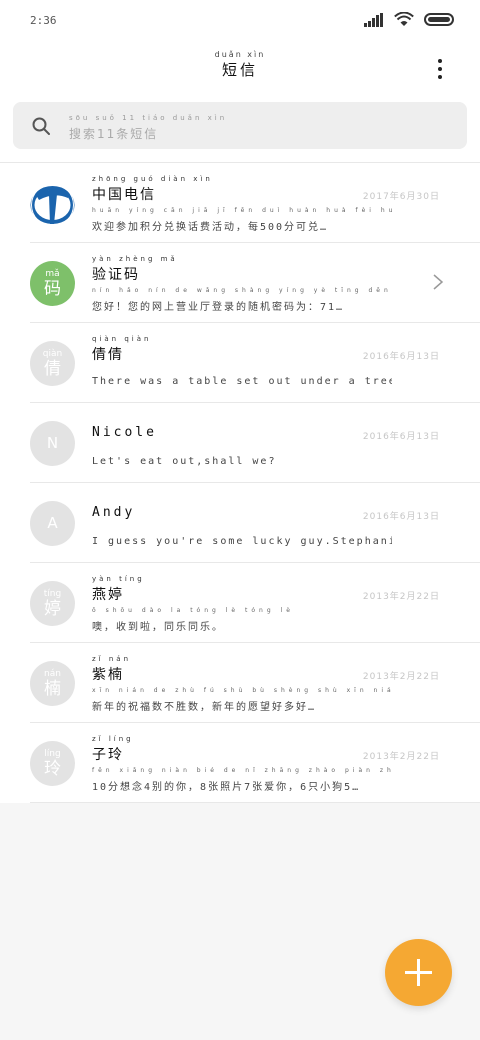  I want to click on avatar-text: 码, so click(52, 289).